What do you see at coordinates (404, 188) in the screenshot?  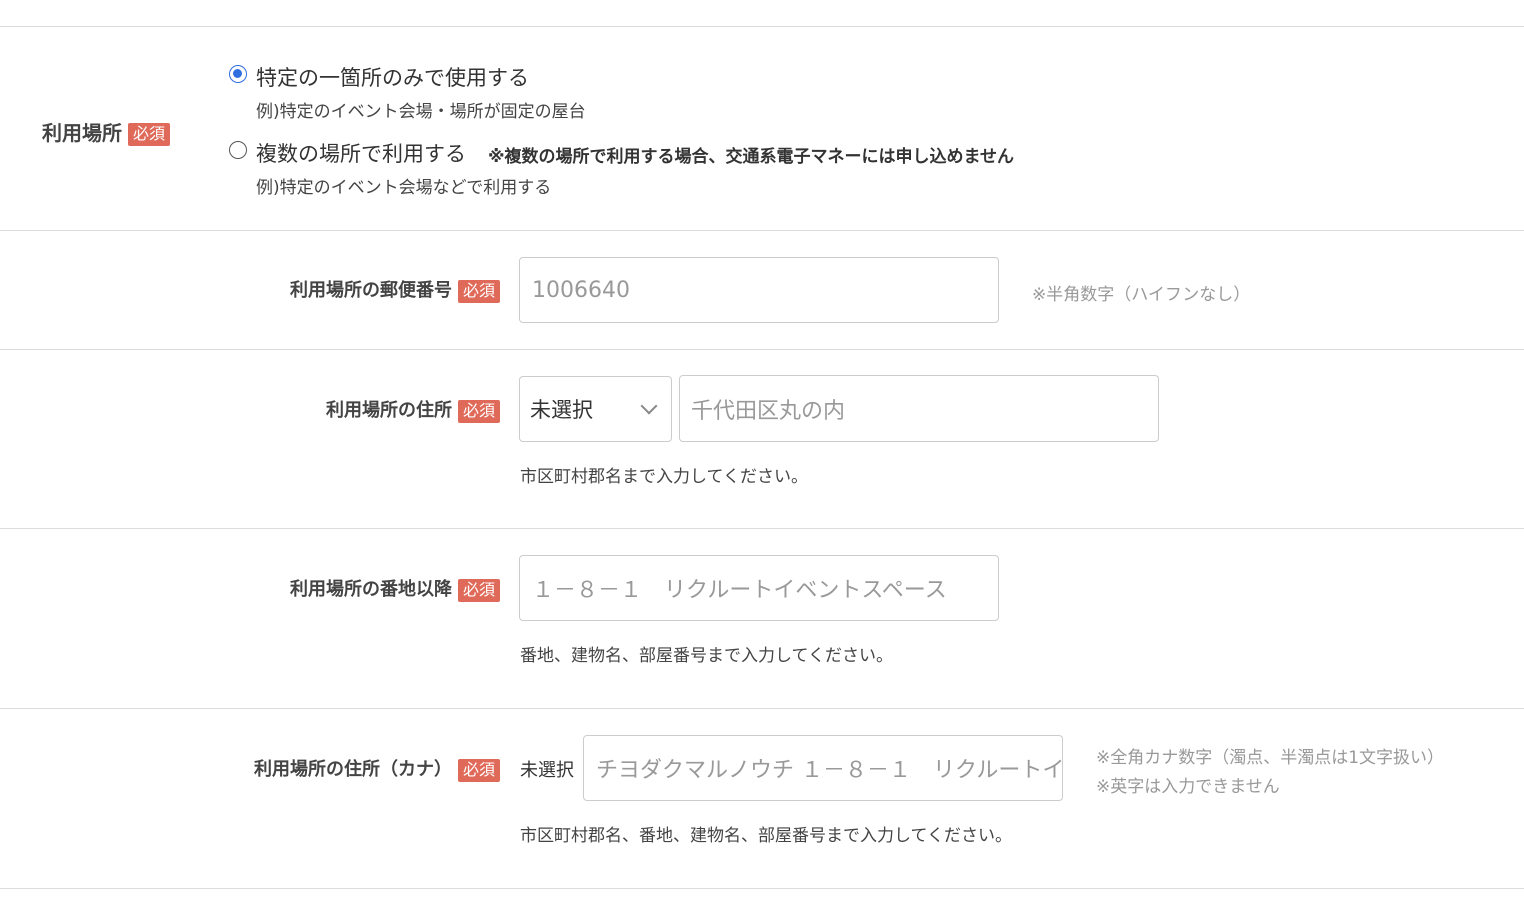 I see `radio-multiple-locations-example: 例)特定のイベント会場などで利用する` at bounding box center [404, 188].